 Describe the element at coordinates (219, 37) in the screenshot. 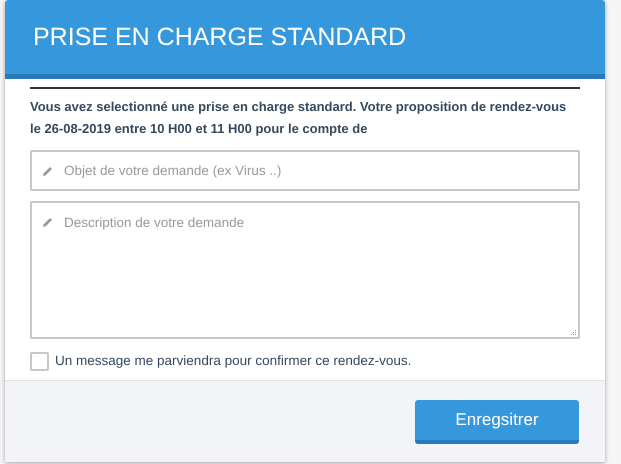

I see `dialog-title: PRISE EN CHARGE STANDARD` at that location.